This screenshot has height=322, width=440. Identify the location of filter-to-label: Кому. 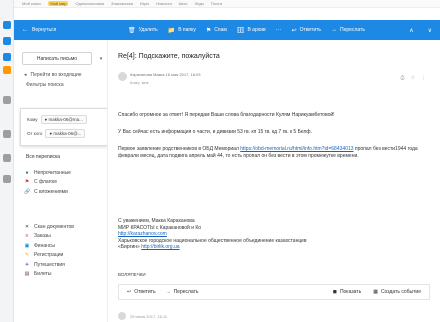
(32, 119).